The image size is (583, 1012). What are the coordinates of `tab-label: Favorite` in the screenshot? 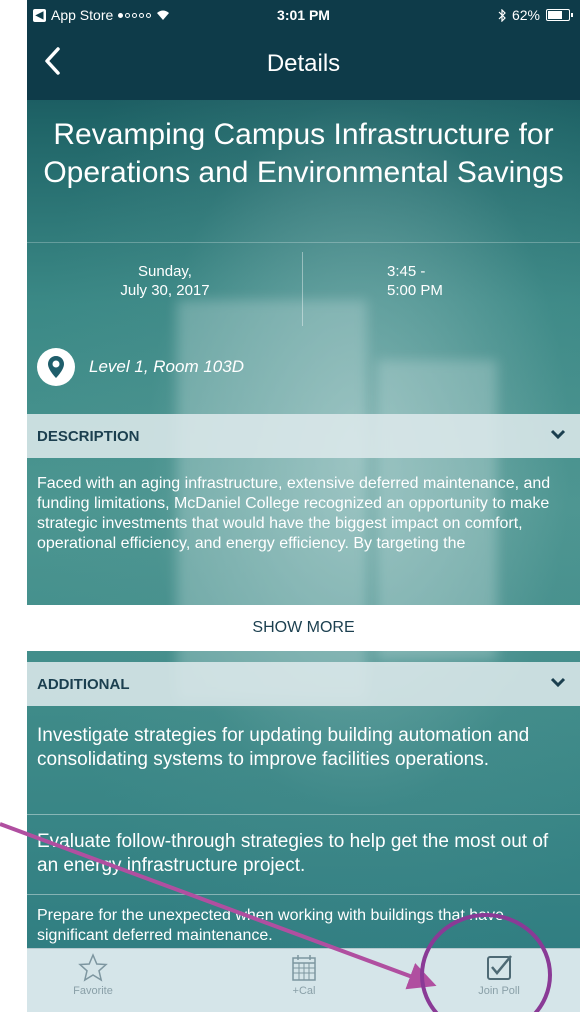 It's located at (93, 991).